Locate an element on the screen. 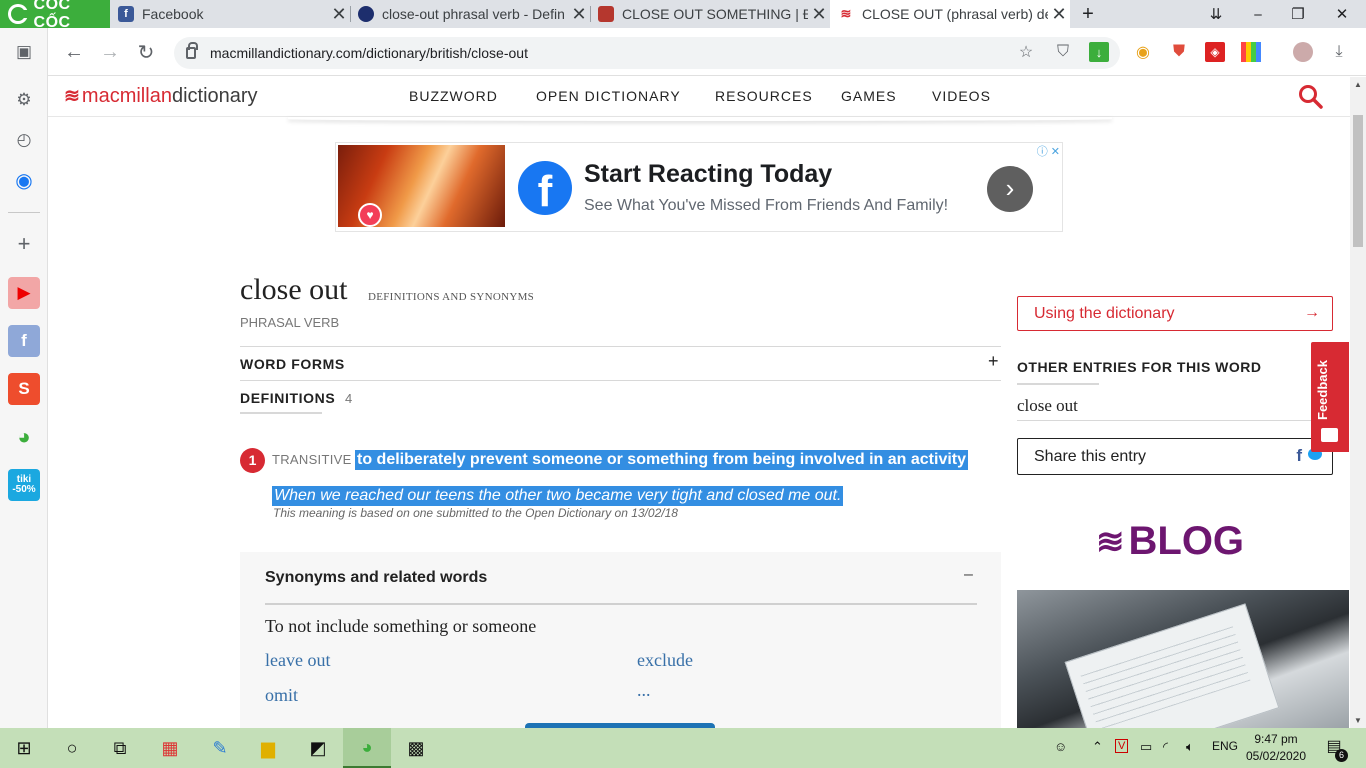 This screenshot has height=768, width=1366. feedback-label: Feedback is located at coordinates (1322, 390).